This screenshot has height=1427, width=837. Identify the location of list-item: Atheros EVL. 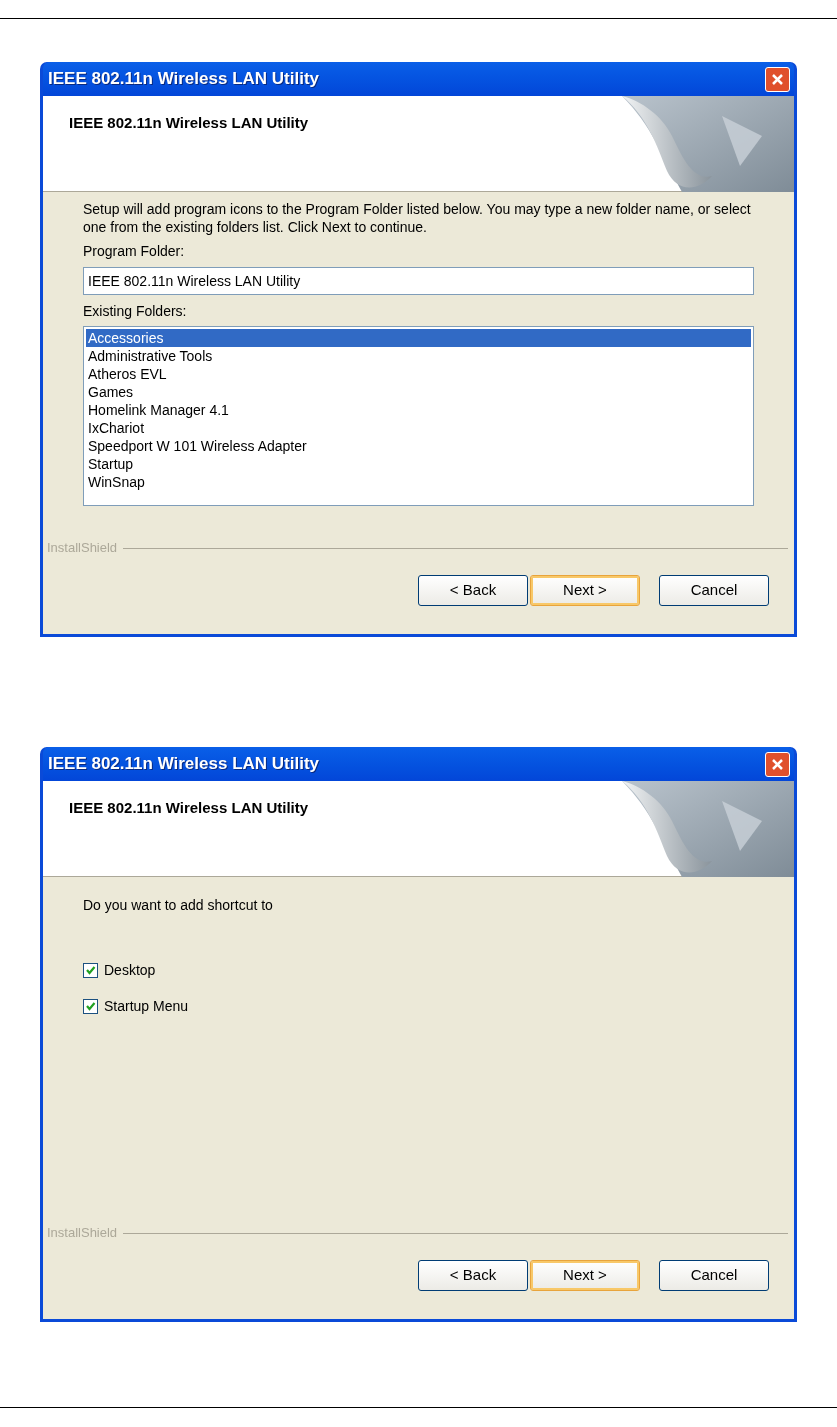
(418, 374).